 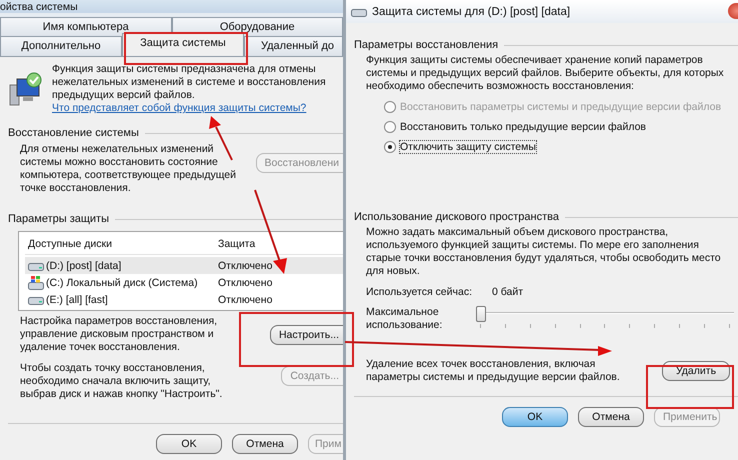 I want to click on slider-thumb, so click(x=481, y=314).